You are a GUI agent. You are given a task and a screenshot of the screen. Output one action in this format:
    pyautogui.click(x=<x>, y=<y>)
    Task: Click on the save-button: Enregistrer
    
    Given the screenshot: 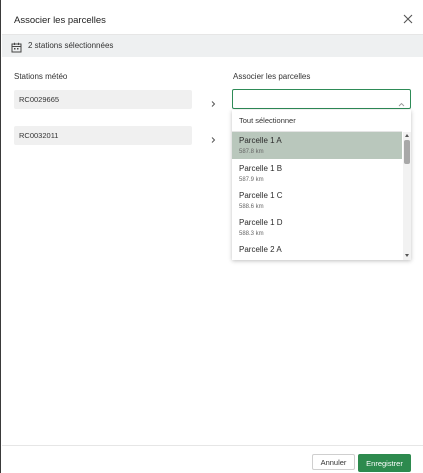 What is the action you would take?
    pyautogui.click(x=384, y=463)
    